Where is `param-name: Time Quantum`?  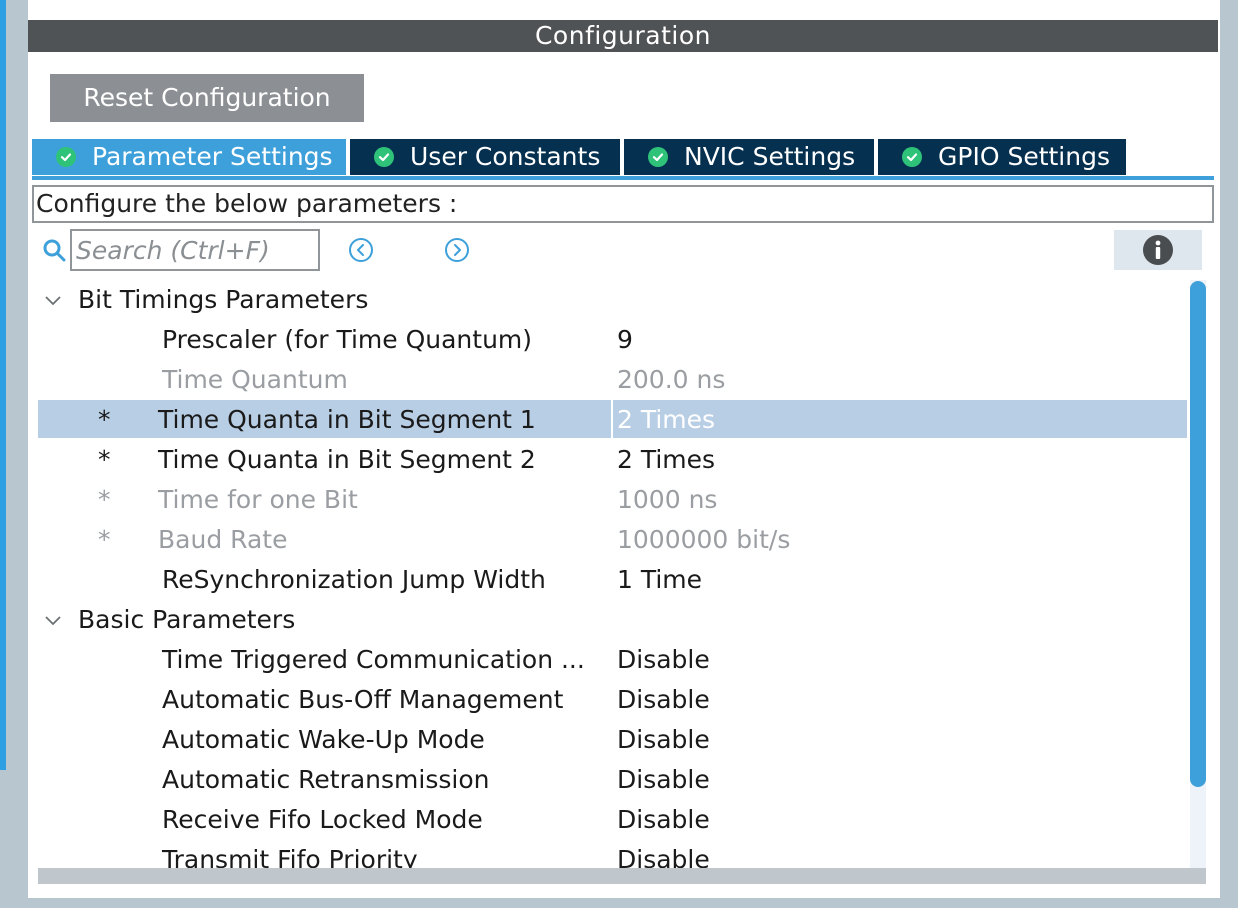
param-name: Time Quantum is located at coordinates (255, 379).